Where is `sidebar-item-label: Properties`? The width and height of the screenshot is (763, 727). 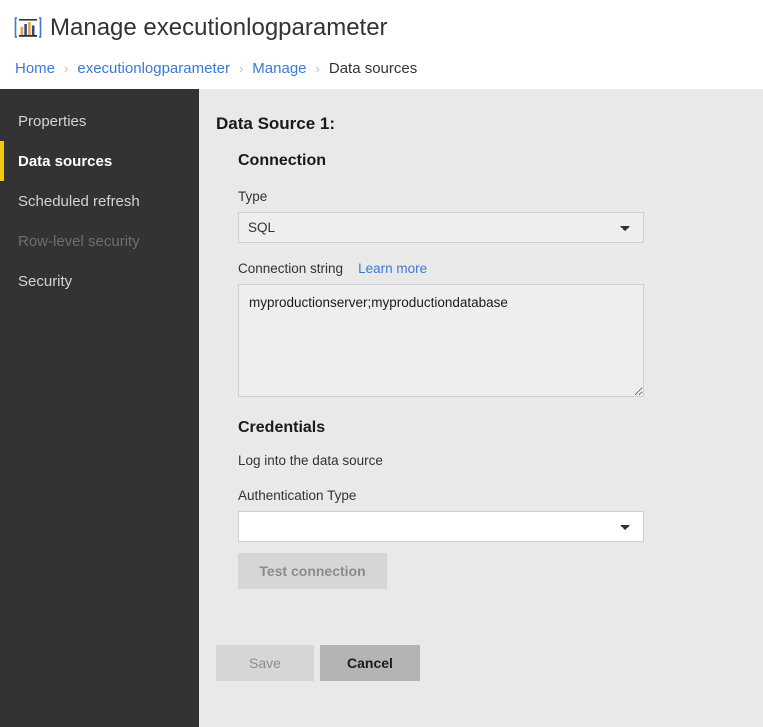 sidebar-item-label: Properties is located at coordinates (52, 121).